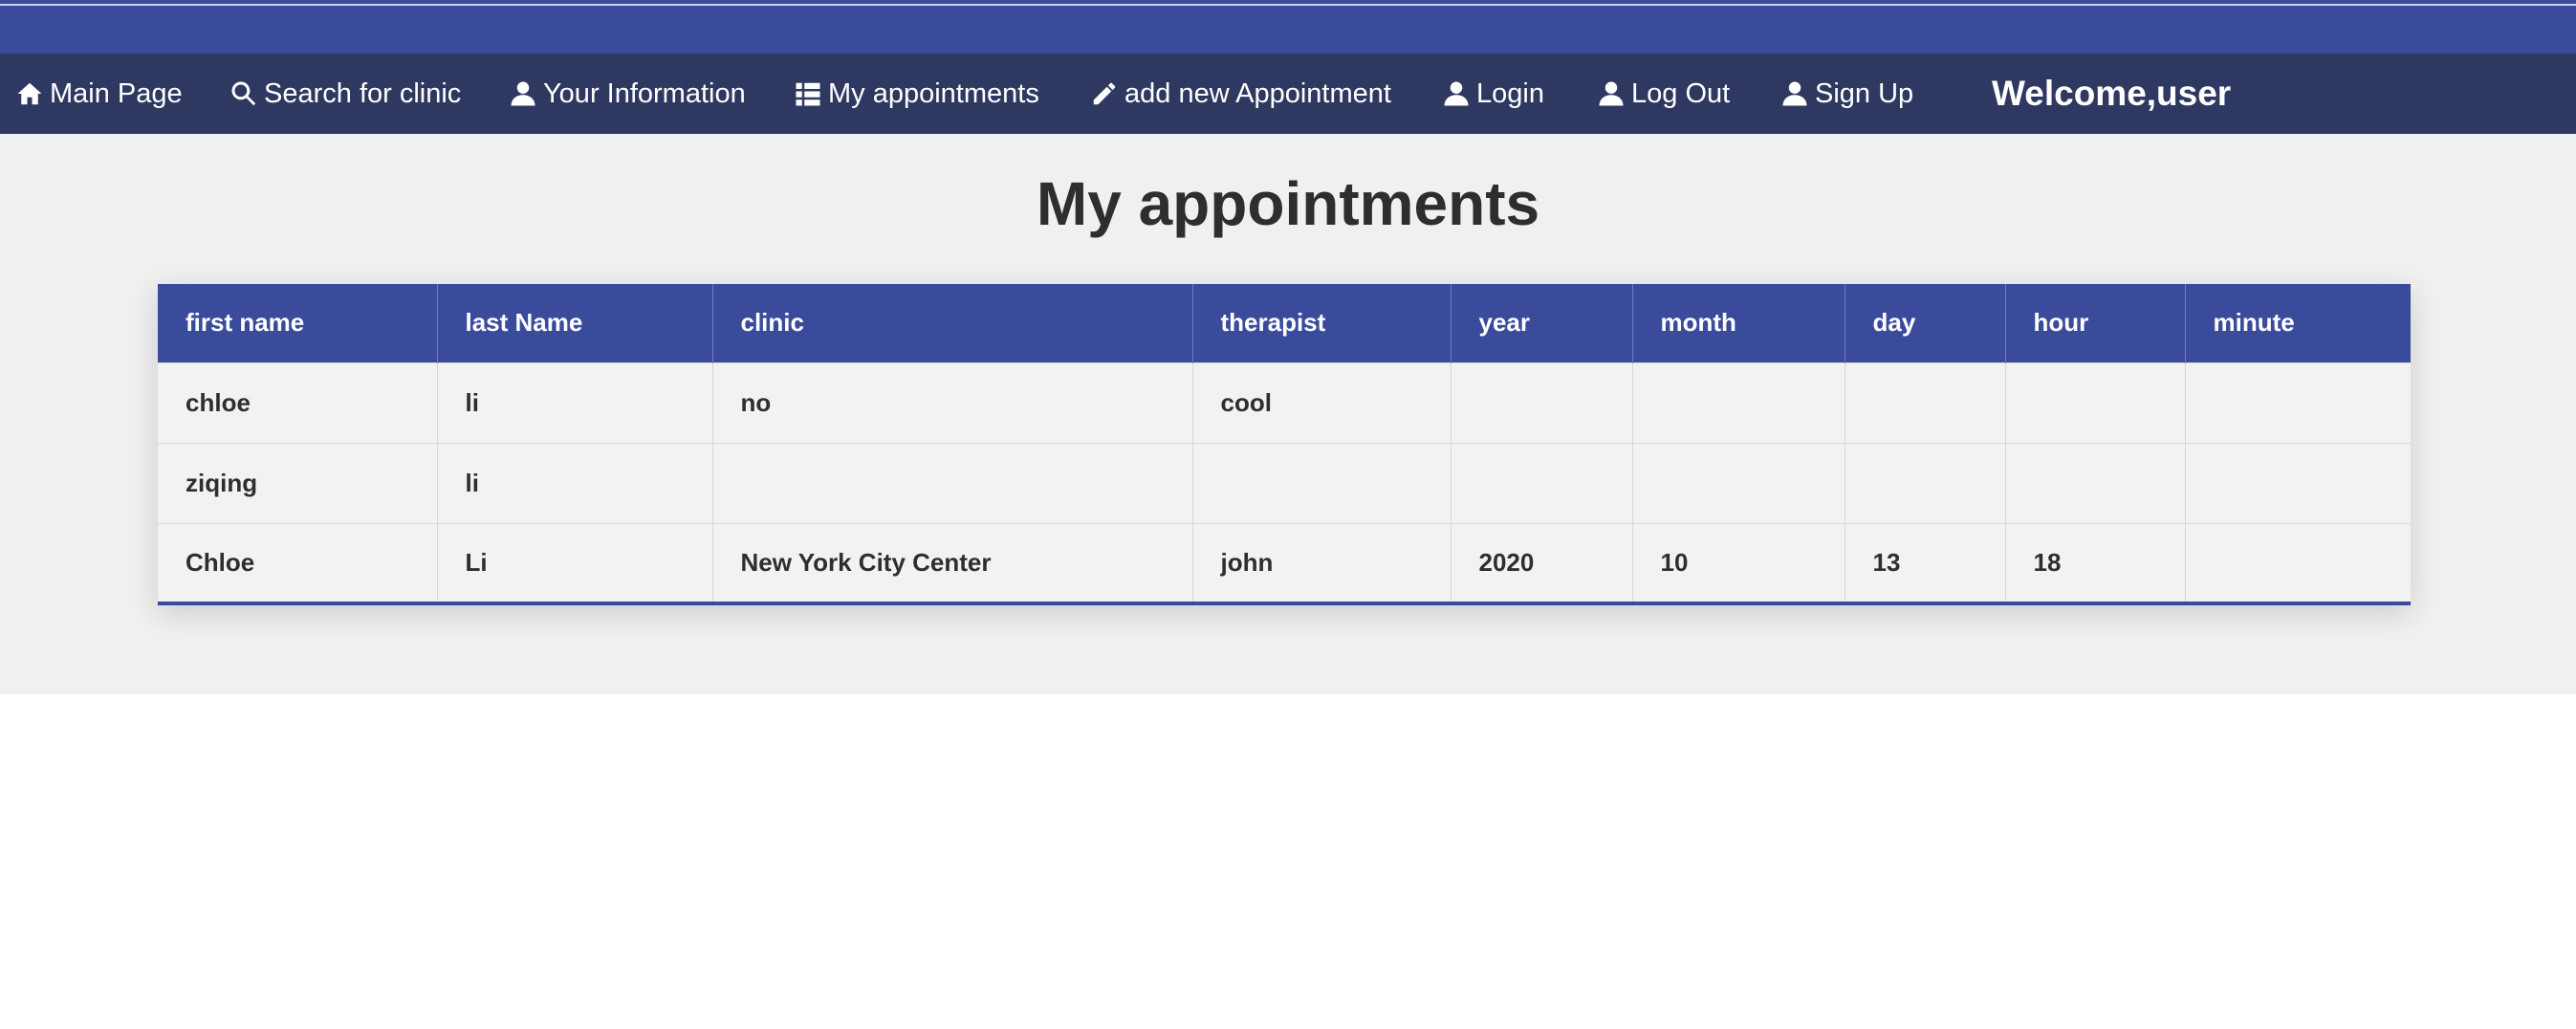 The width and height of the screenshot is (2576, 1029). What do you see at coordinates (575, 563) in the screenshot?
I see `cell-last-name: Li` at bounding box center [575, 563].